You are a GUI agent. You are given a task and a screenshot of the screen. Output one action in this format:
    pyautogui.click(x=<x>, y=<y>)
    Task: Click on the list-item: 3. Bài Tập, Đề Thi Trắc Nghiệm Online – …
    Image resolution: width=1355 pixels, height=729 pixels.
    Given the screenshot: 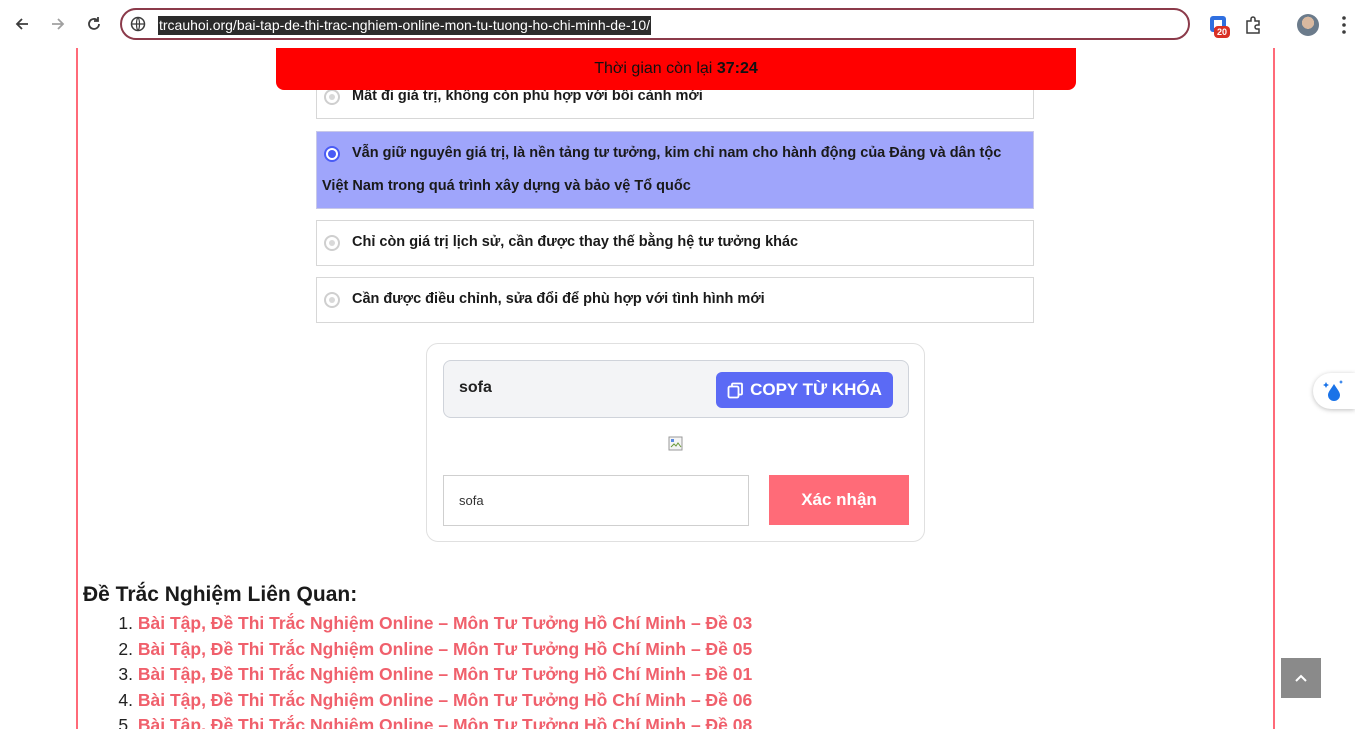 What is the action you would take?
    pyautogui.click(x=417, y=677)
    